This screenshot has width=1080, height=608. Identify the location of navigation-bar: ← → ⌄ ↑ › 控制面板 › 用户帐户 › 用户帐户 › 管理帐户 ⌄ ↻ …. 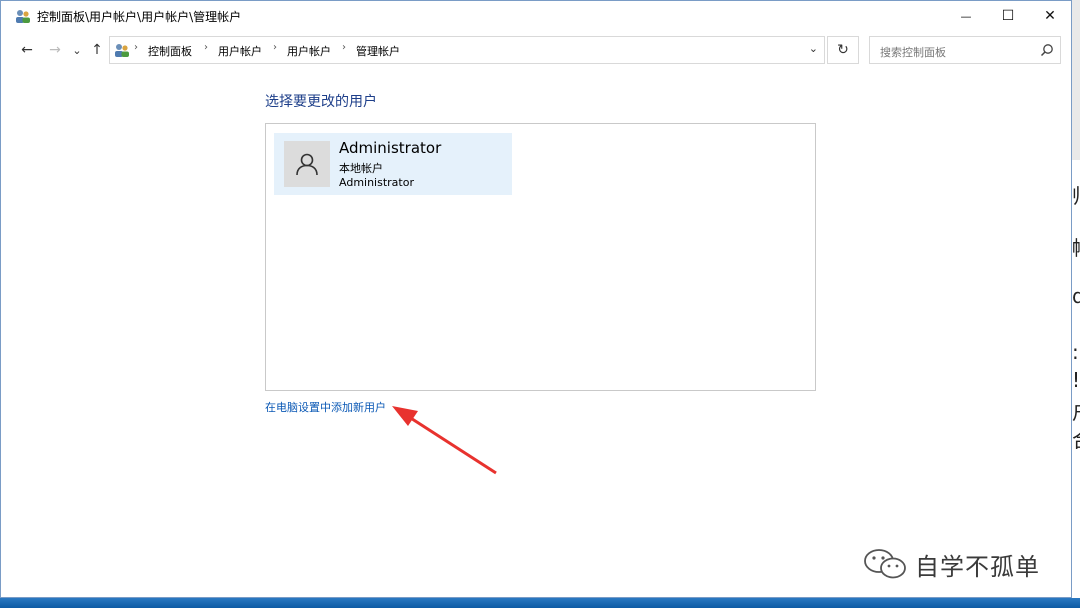
(536, 50).